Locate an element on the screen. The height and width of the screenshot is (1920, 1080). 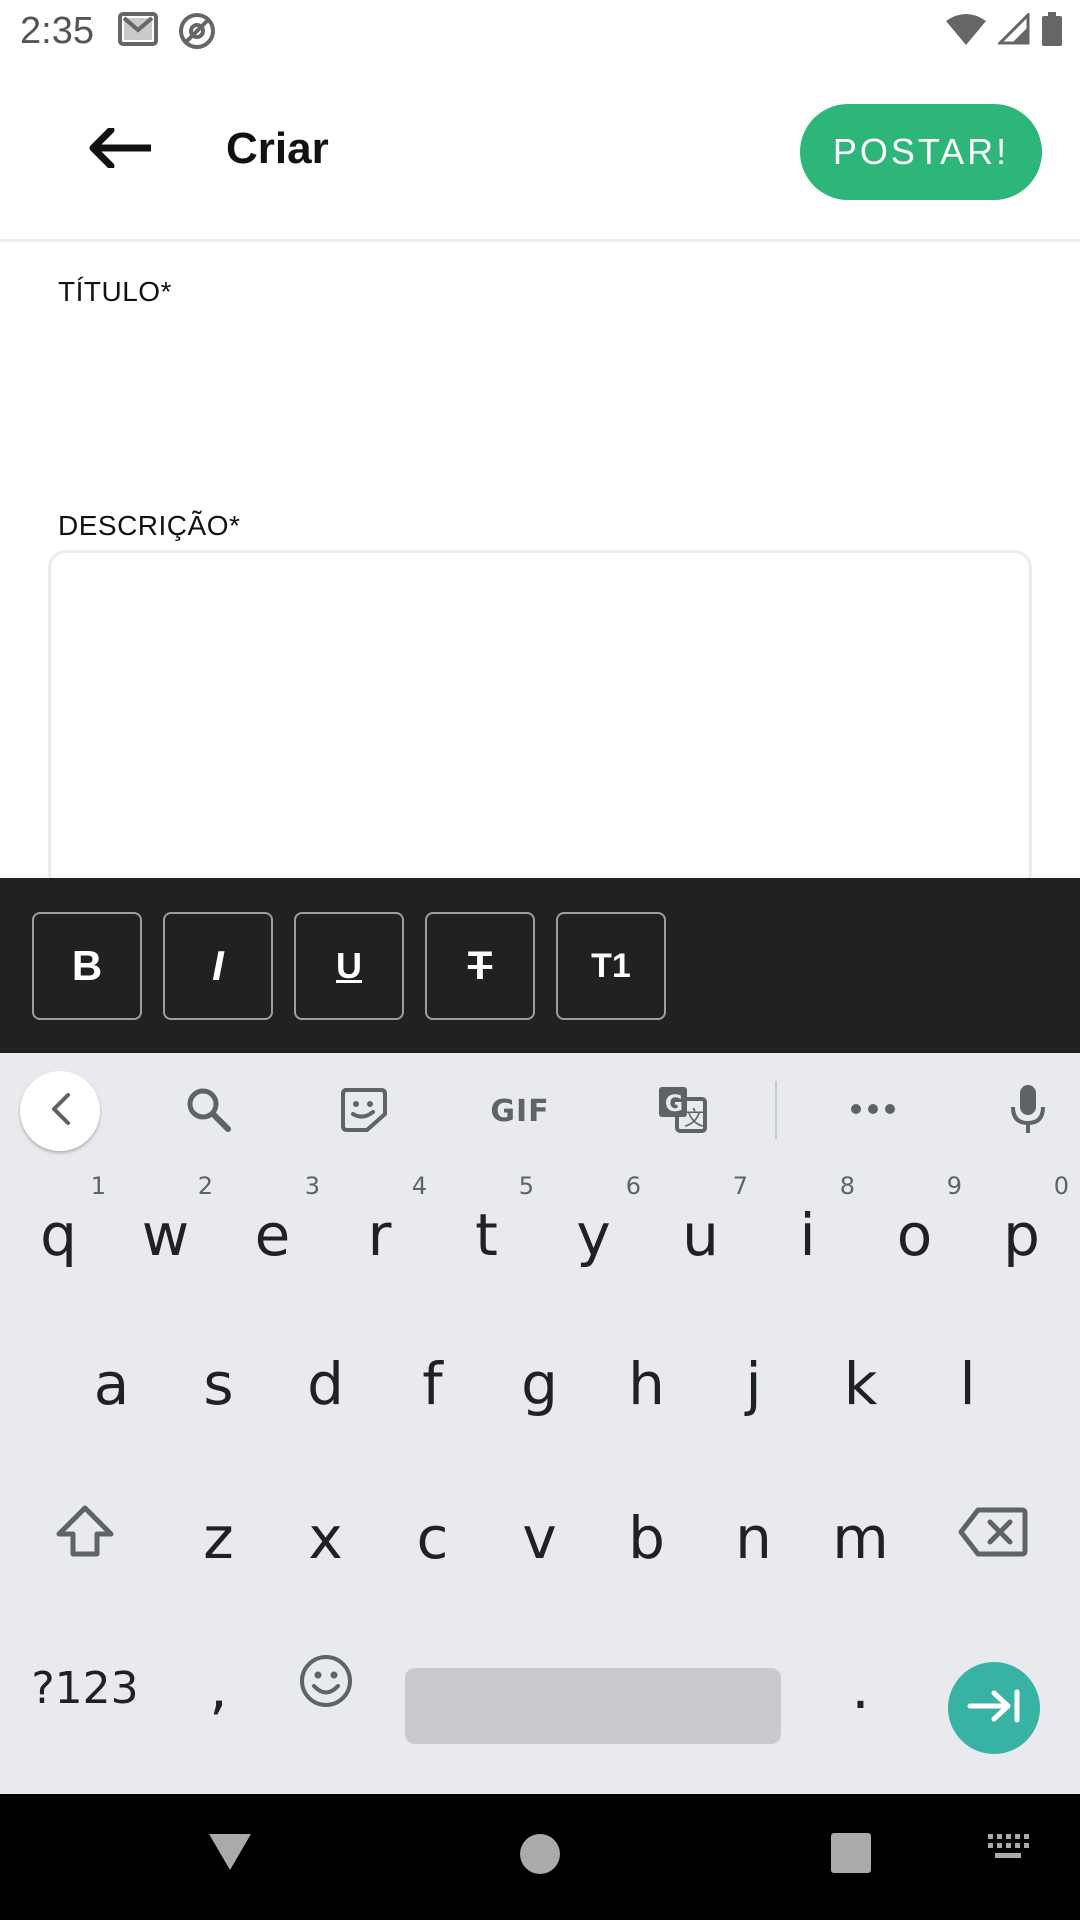
keyboard-translate-button: G文 is located at coordinates (682, 1111).